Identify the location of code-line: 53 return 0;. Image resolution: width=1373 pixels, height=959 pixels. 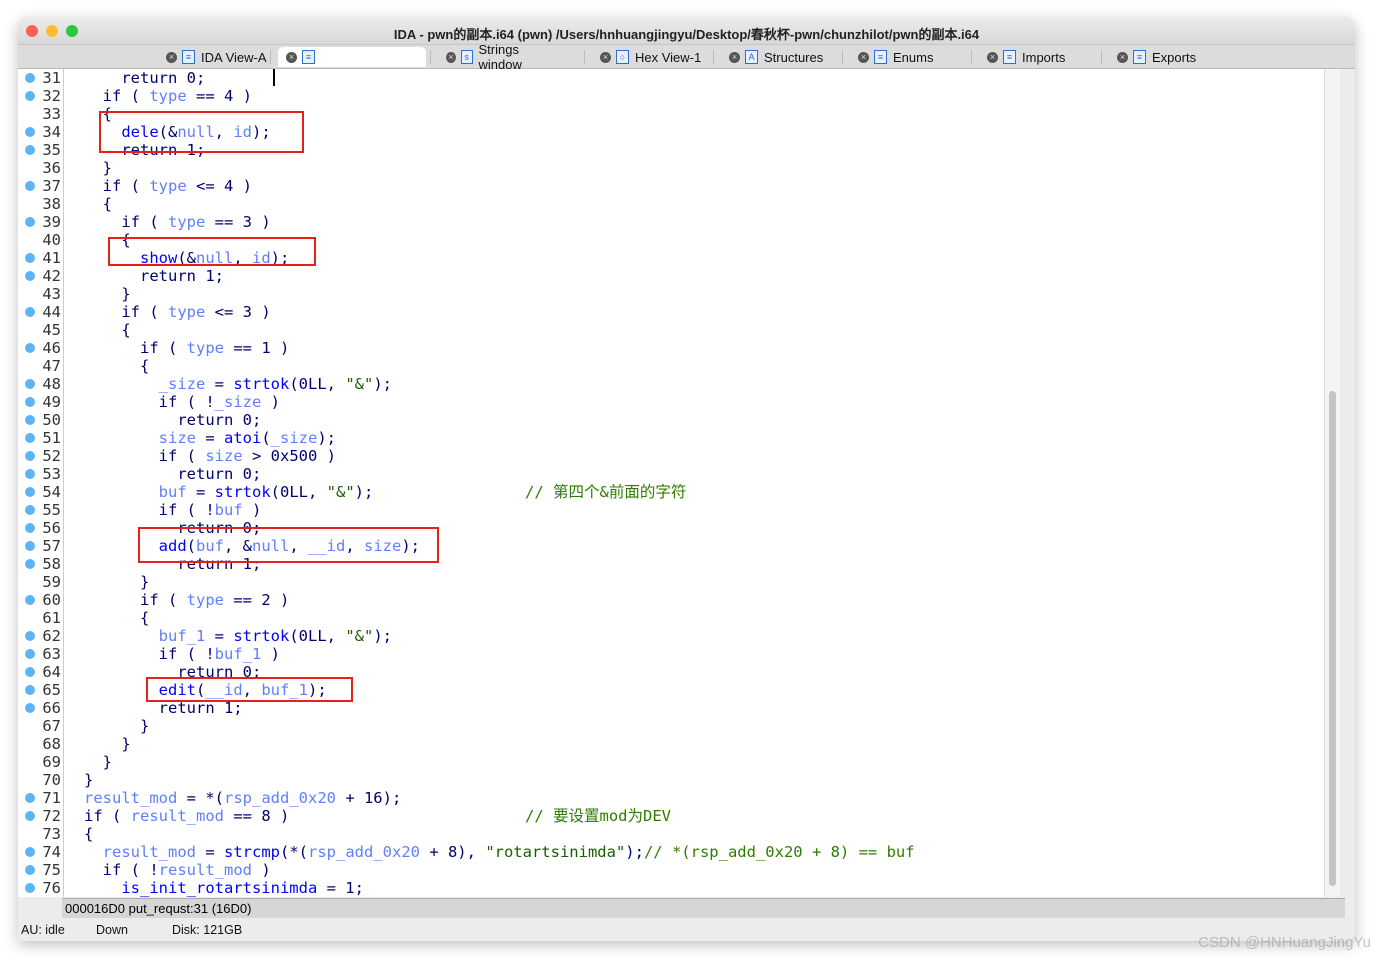
(678, 474).